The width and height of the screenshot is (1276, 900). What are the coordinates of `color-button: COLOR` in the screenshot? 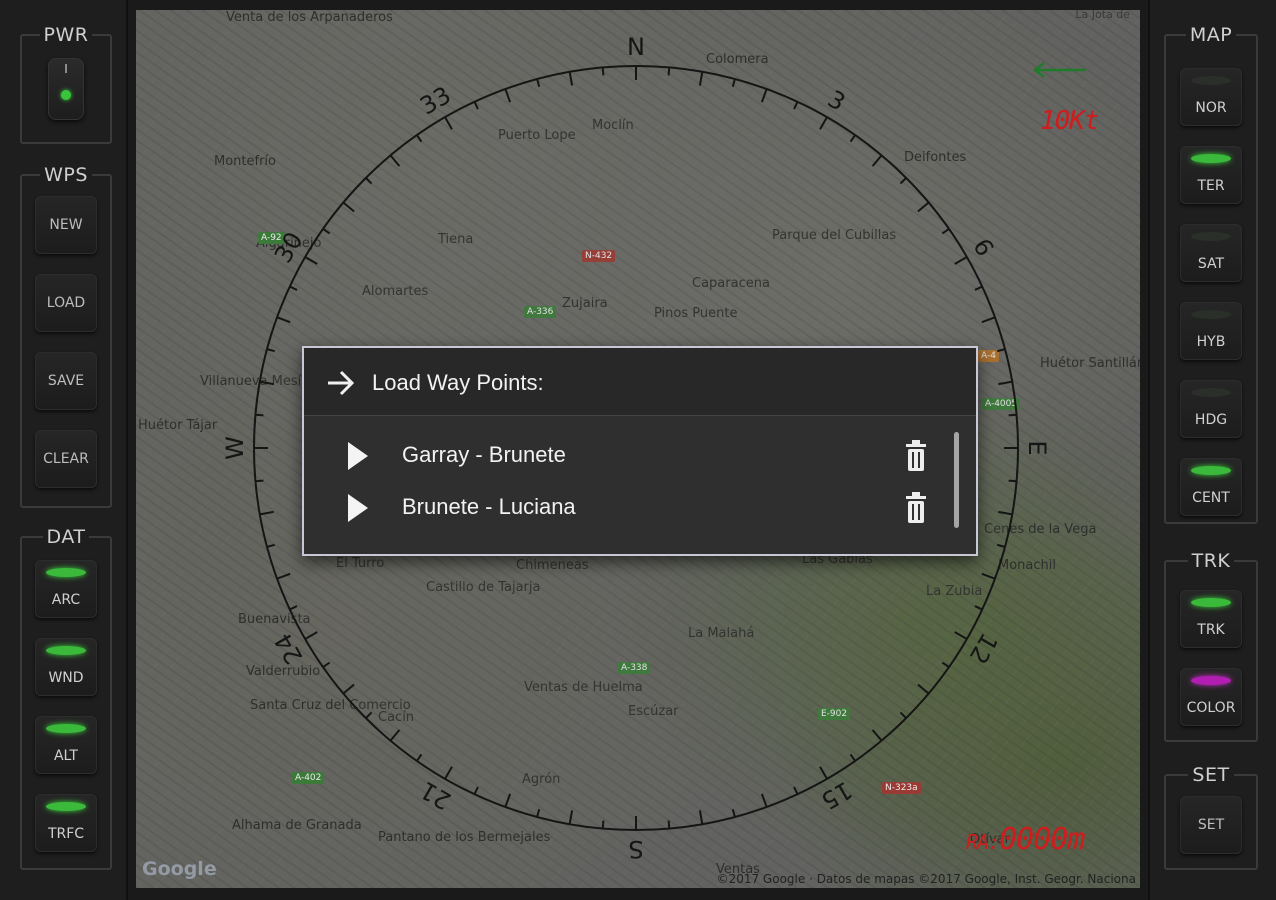 It's located at (1211, 697).